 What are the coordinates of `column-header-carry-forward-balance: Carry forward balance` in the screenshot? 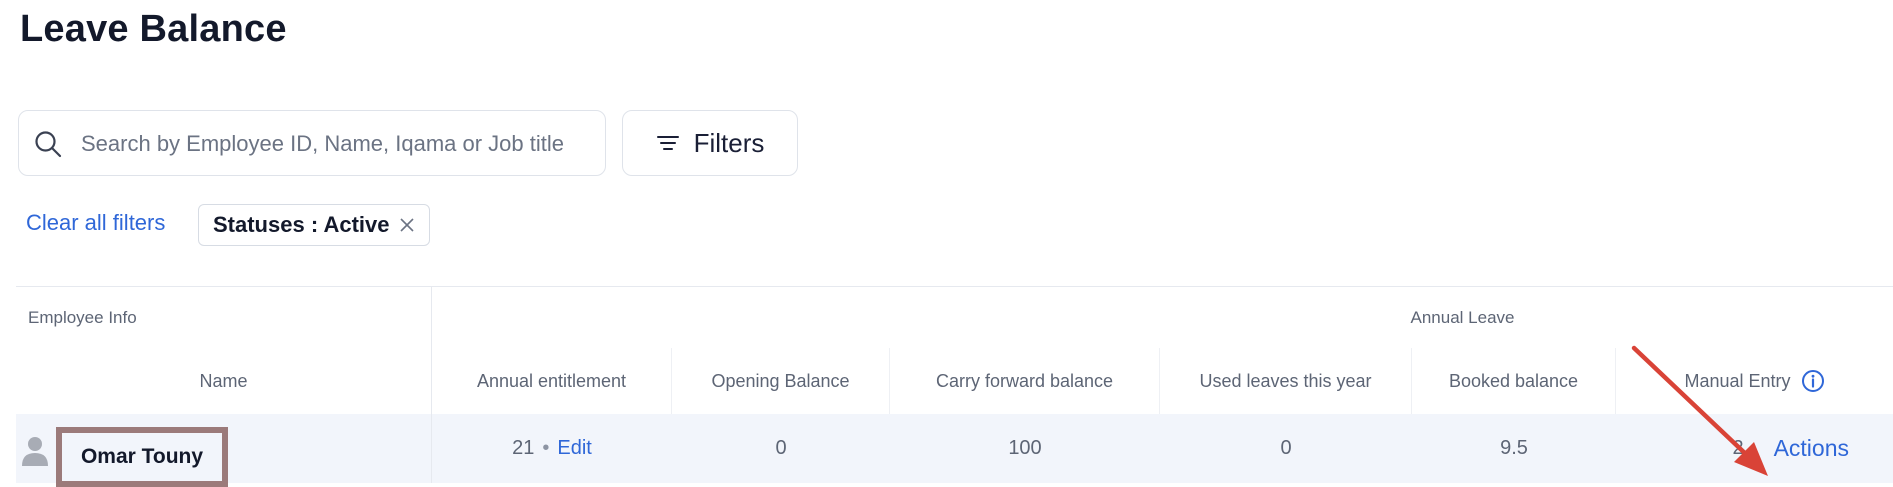 It's located at (1025, 381).